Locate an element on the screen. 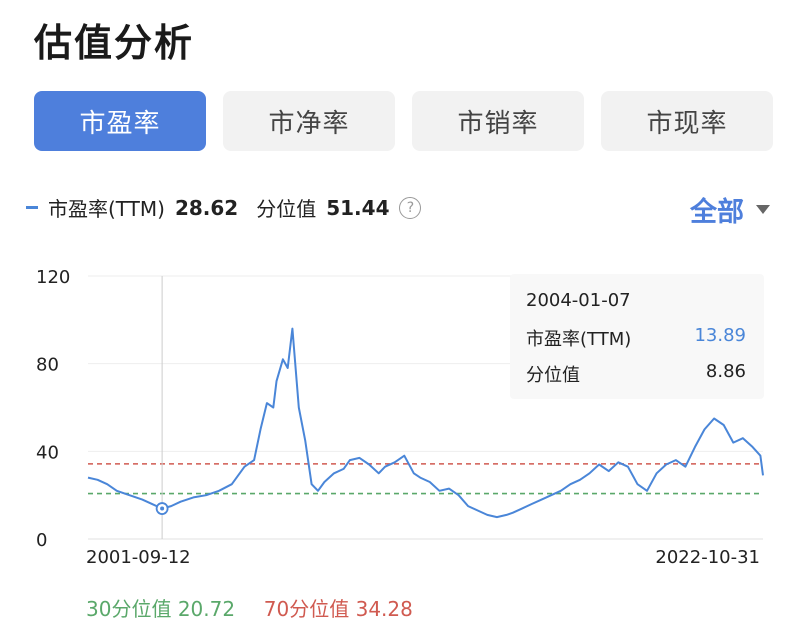 The width and height of the screenshot is (806, 642). p30-value: 20.72 is located at coordinates (206, 609).